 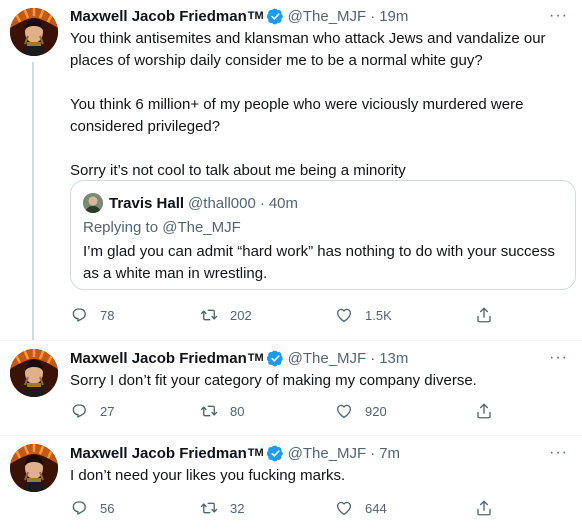 I want to click on tweet-header: Maxwell Jacob Friedman TM @The_MJF · 19m, so click(x=239, y=16).